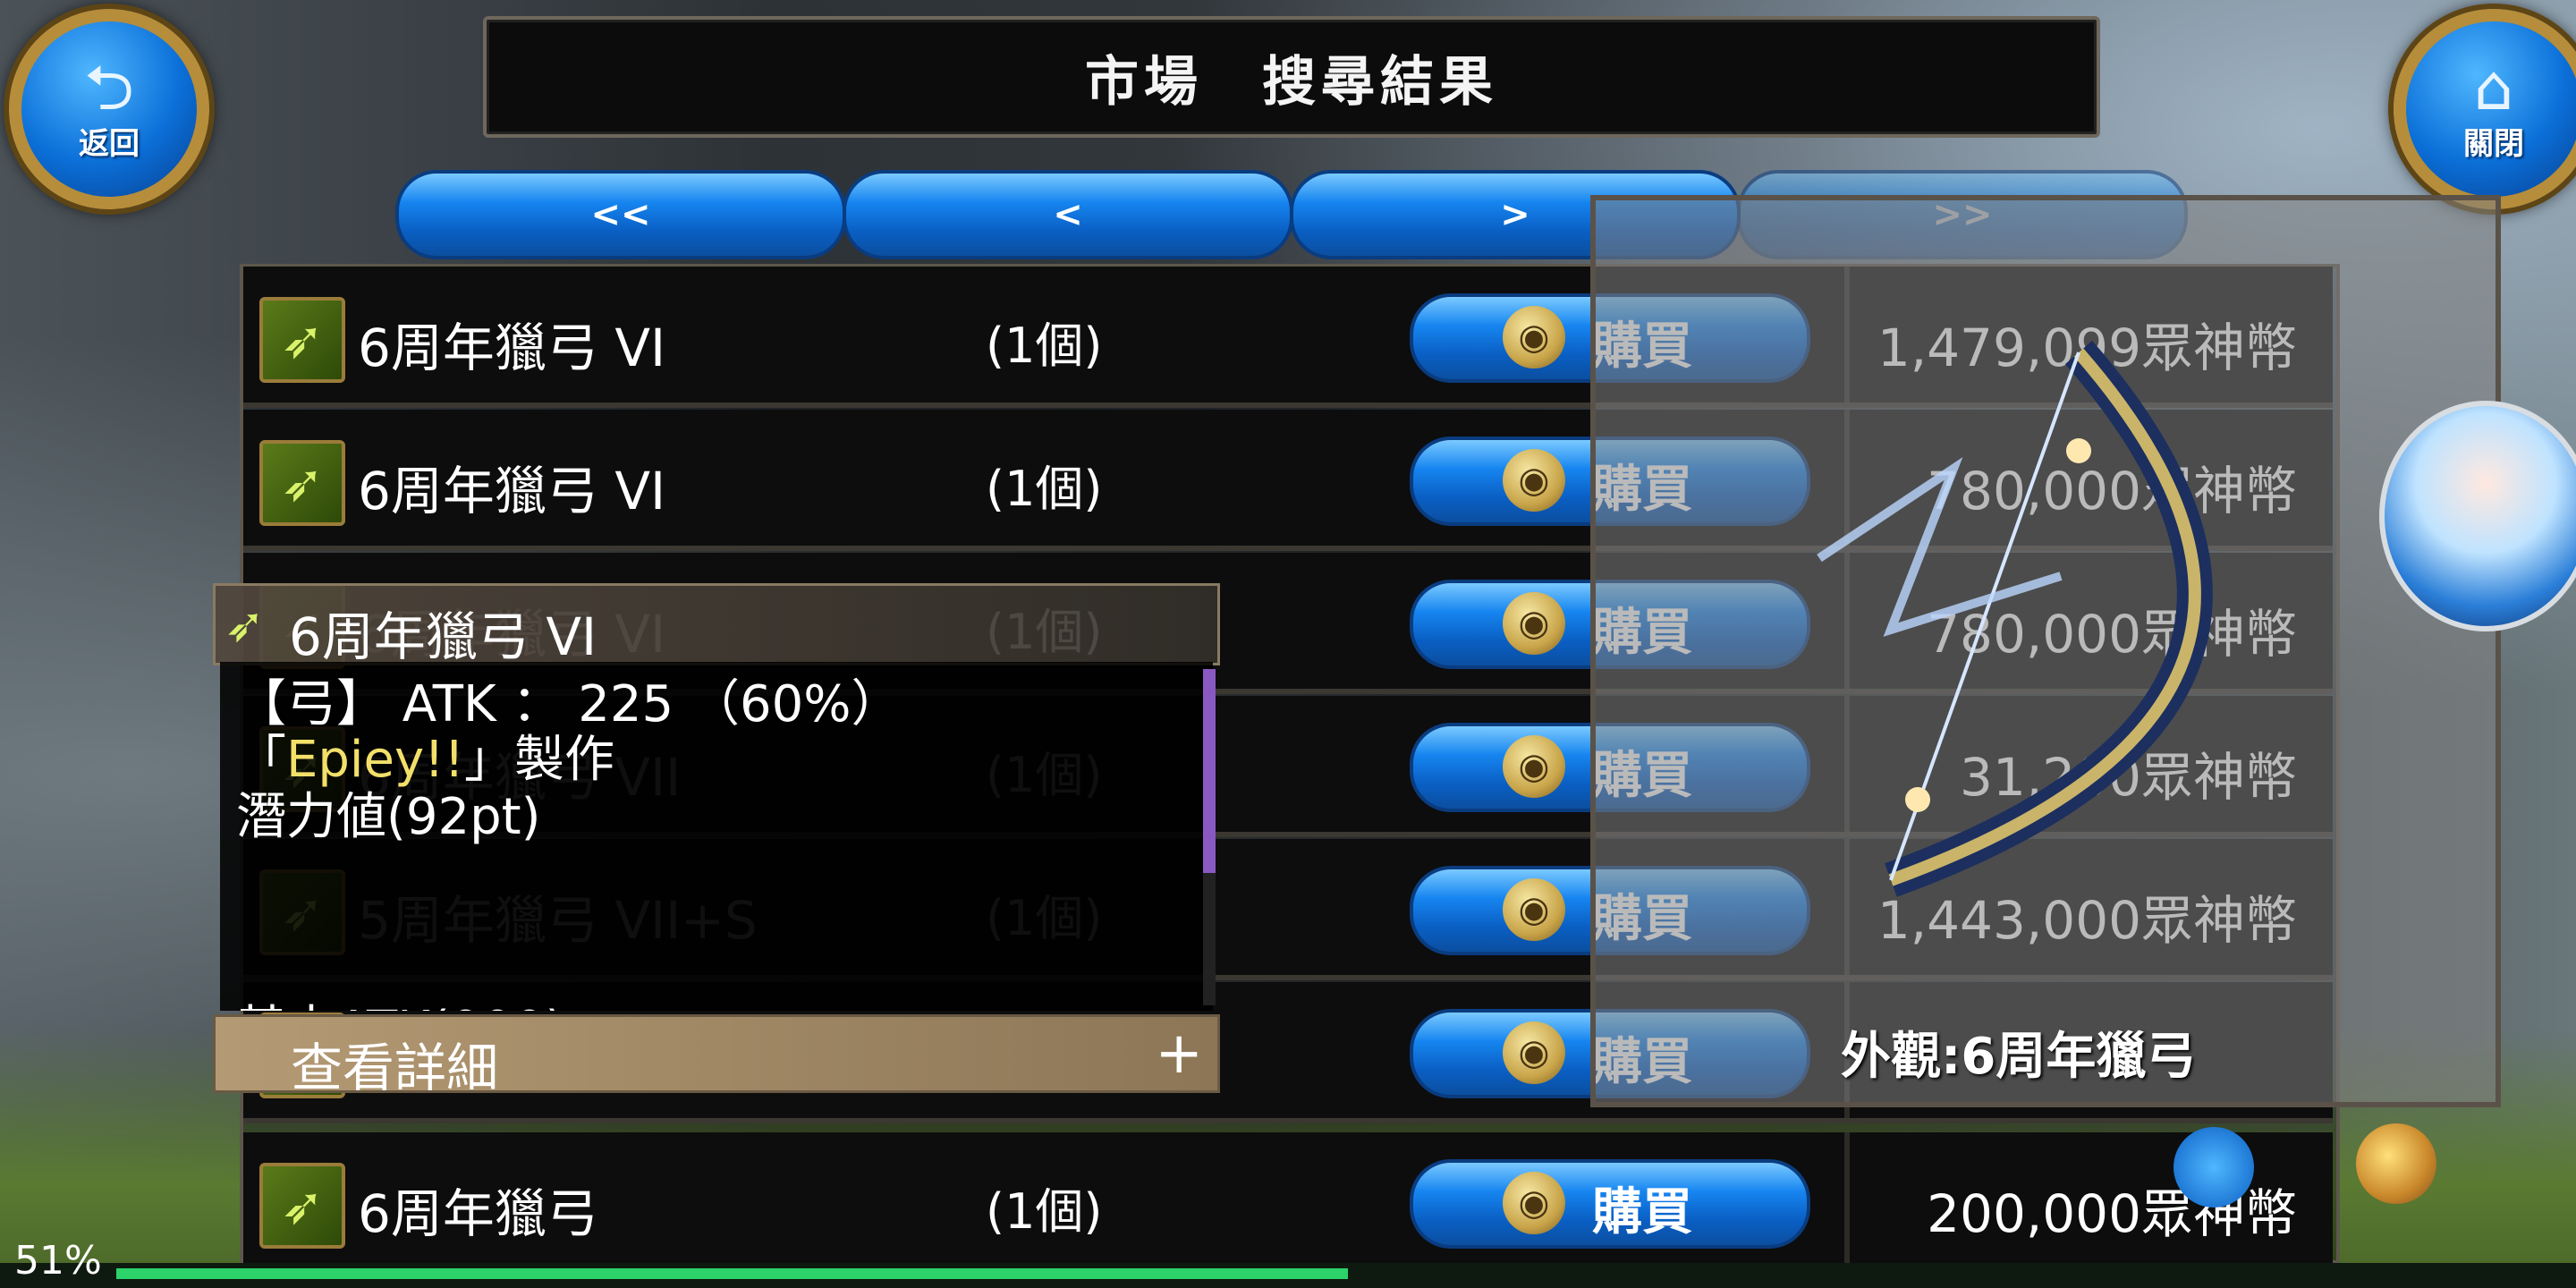 Image resolution: width=2576 pixels, height=1288 pixels. Describe the element at coordinates (58, 1261) in the screenshot. I see `footer-percent: 51%` at that location.